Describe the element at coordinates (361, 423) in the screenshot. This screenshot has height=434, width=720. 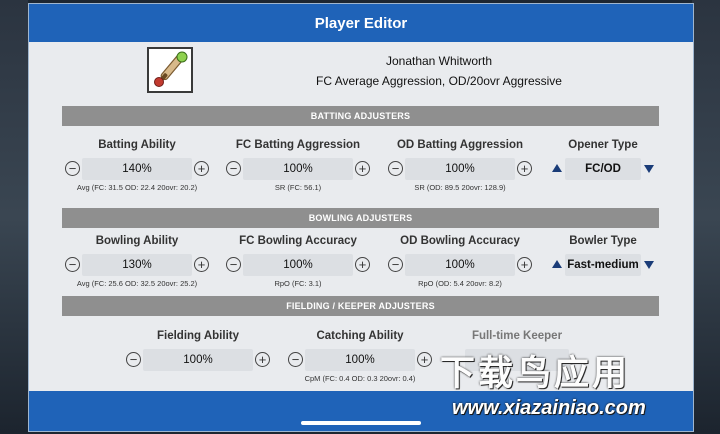
I see `home-indicator` at that location.